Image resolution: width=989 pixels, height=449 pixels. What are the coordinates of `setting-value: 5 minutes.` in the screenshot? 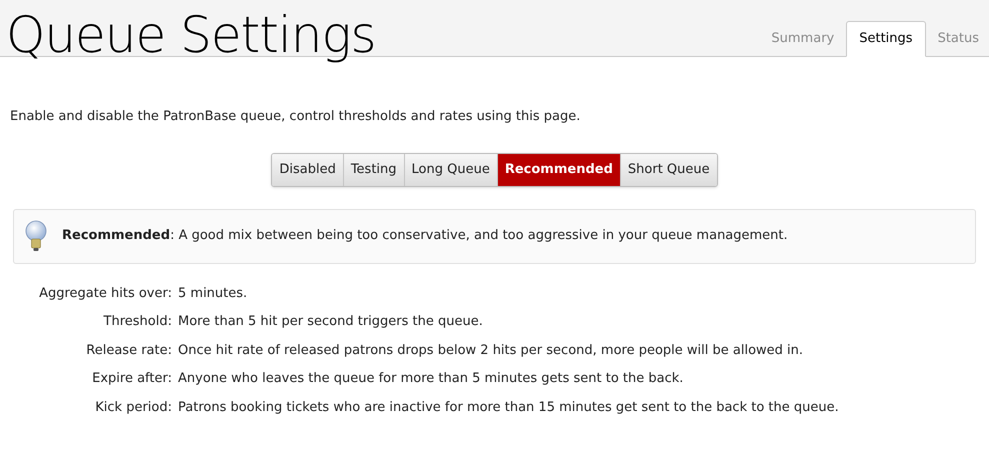 It's located at (213, 293).